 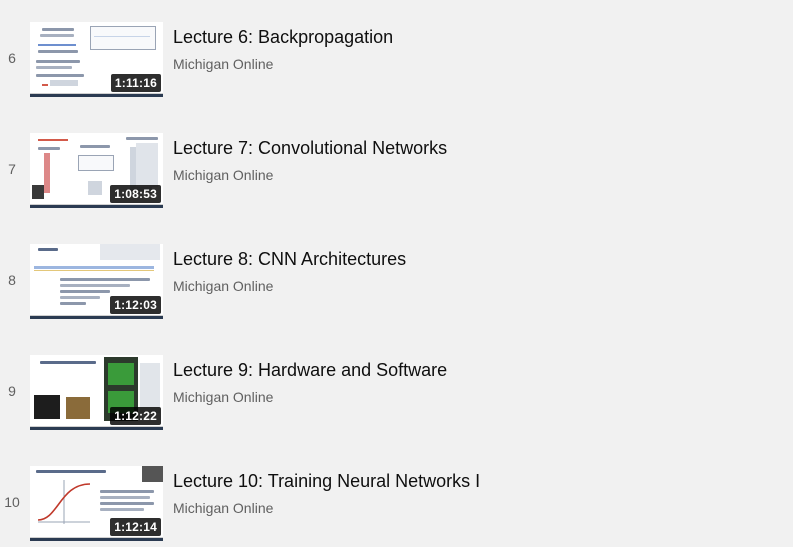 I want to click on duration-badge: 1:11:16, so click(x=135, y=83).